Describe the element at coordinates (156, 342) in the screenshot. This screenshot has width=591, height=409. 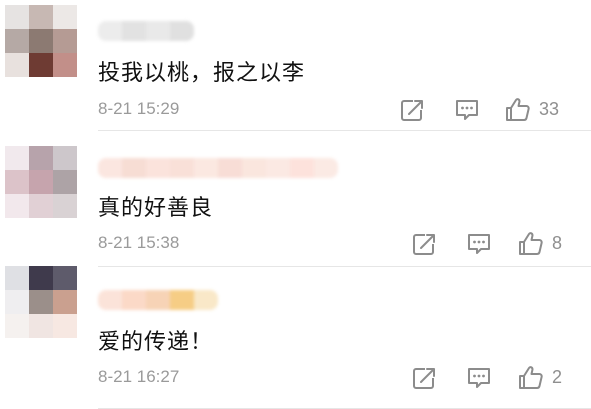
I see `comment-text: 爱的传递！` at that location.